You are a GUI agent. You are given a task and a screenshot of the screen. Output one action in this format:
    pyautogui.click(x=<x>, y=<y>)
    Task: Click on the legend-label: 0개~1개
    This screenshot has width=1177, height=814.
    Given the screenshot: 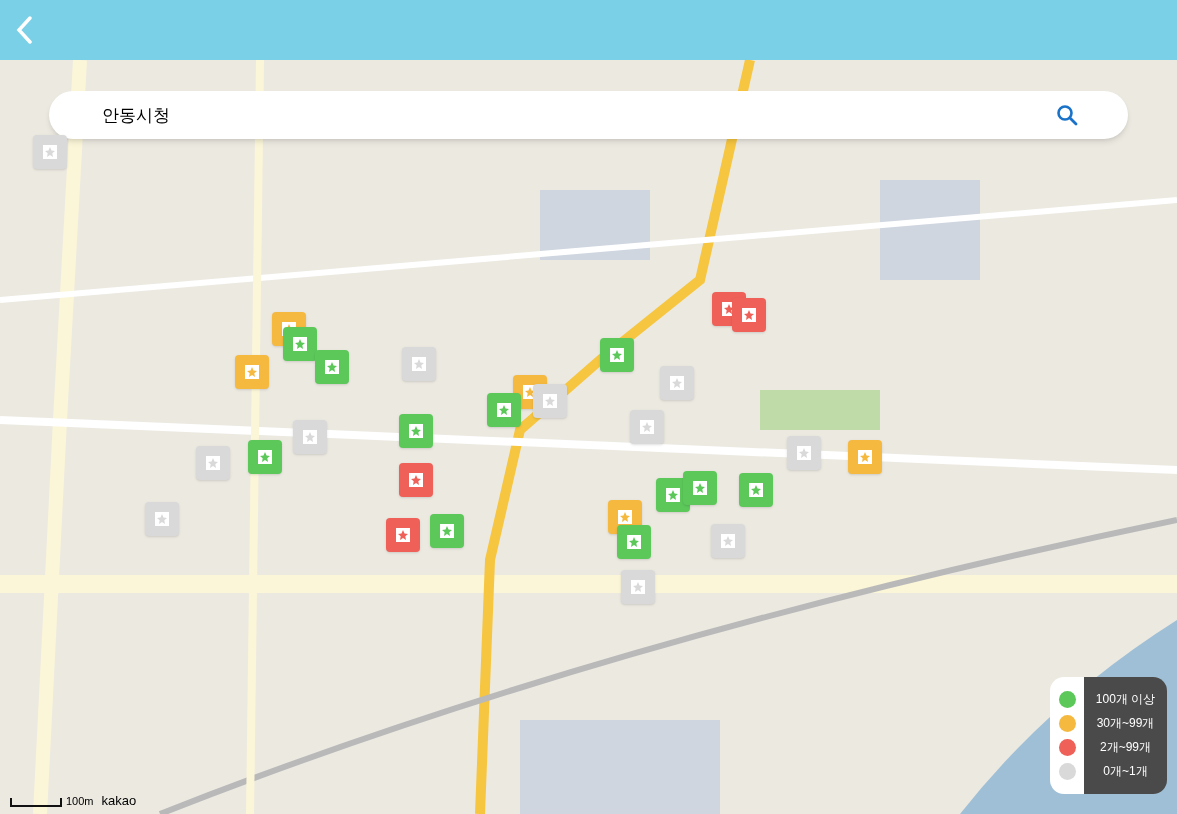 What is the action you would take?
    pyautogui.click(x=1125, y=771)
    